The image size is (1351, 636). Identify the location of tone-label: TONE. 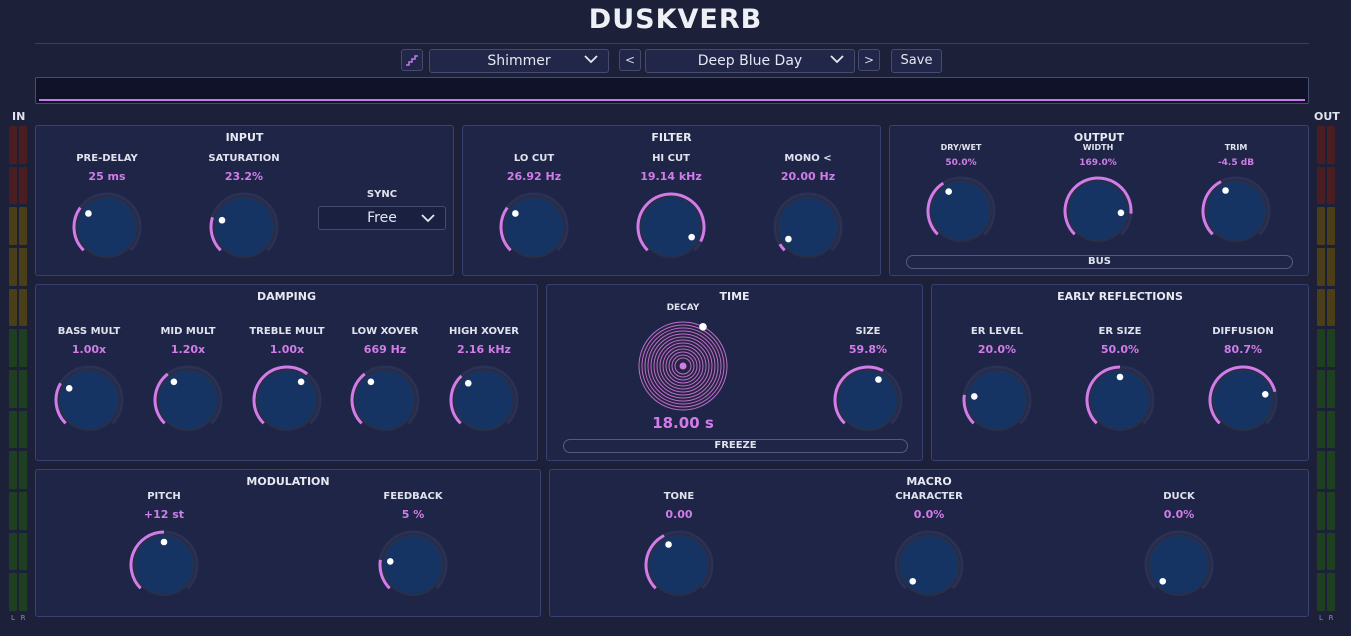
(679, 496).